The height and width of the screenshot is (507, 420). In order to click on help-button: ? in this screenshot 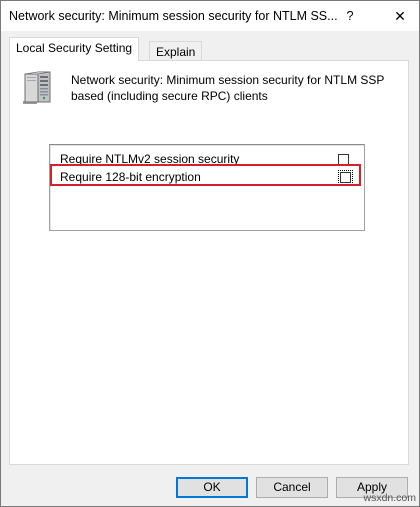, I will do `click(350, 16)`.